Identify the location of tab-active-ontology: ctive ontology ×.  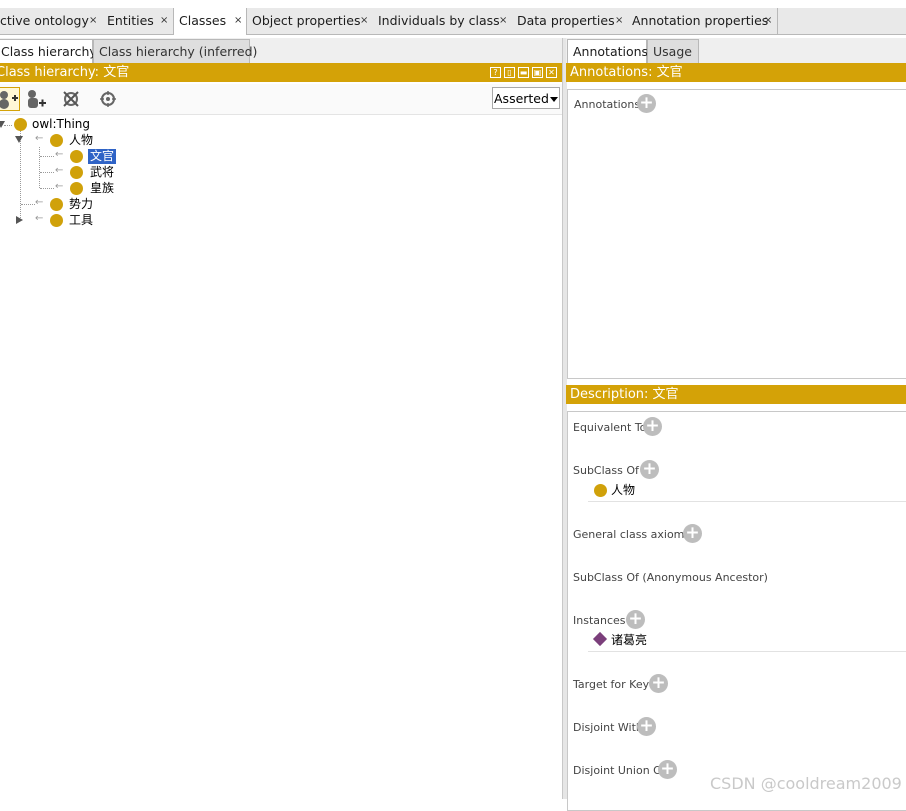
(50, 21).